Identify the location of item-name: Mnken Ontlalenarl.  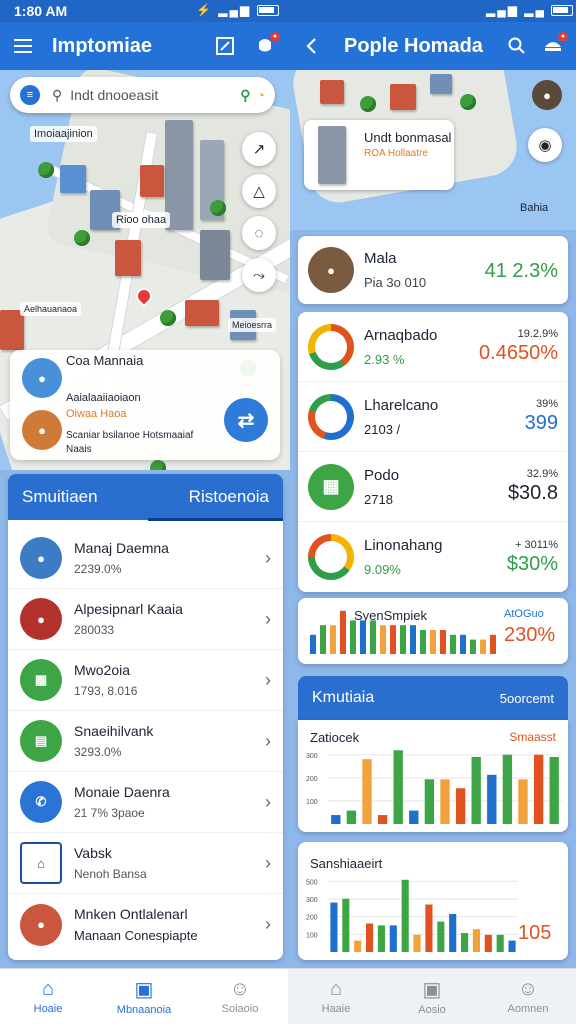
(131, 914).